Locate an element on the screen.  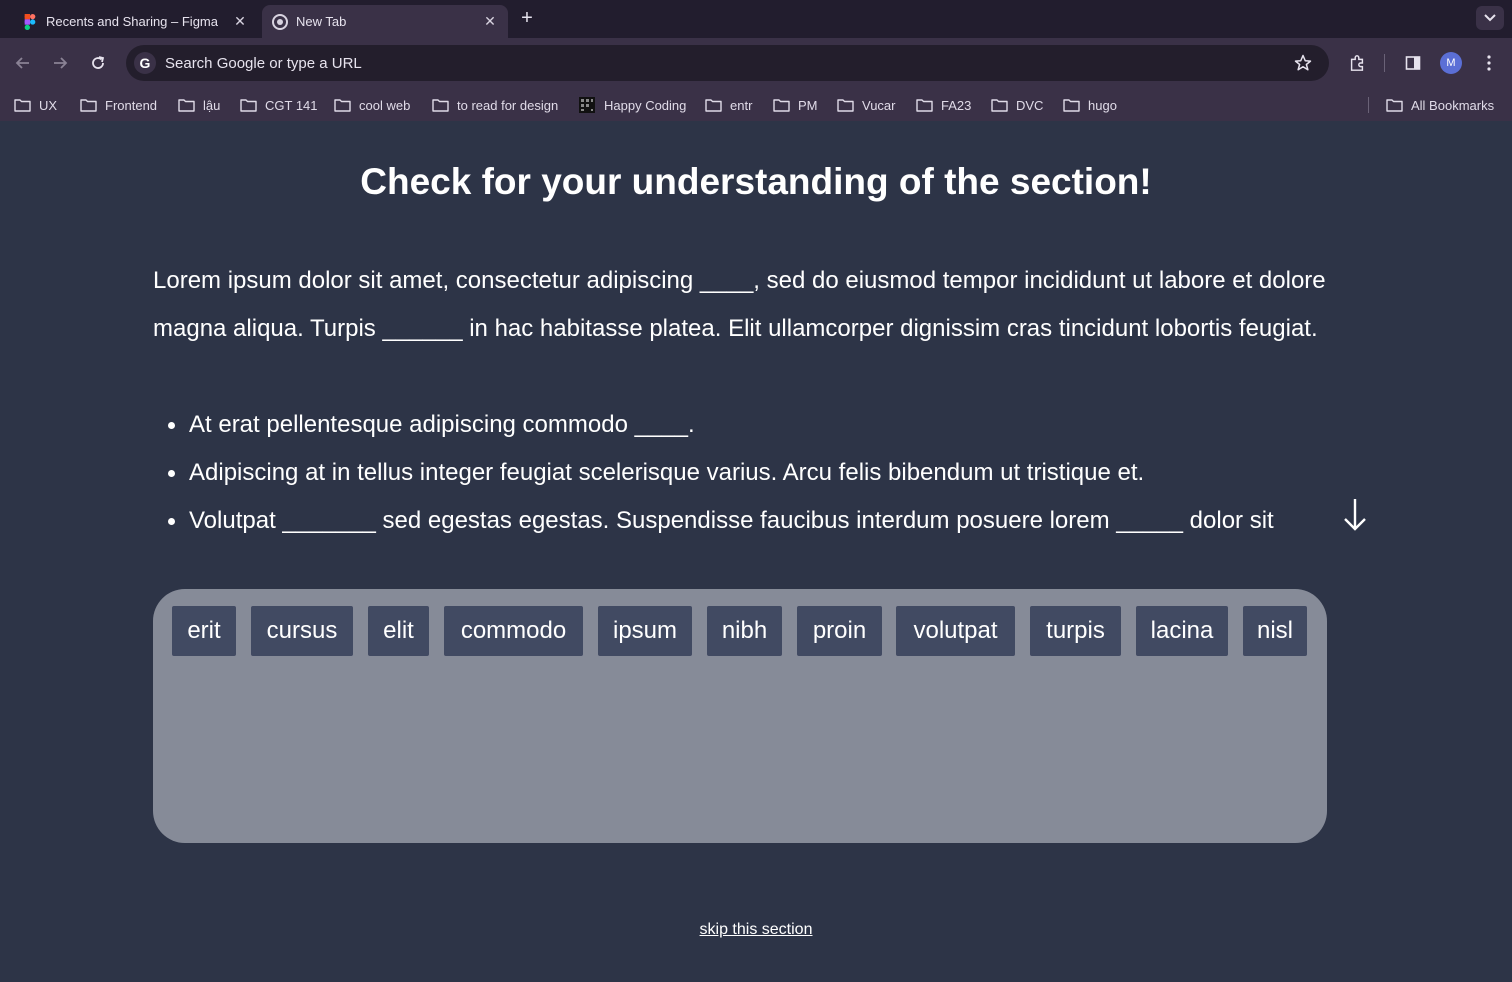
bookmark-label: lậu is located at coordinates (212, 105).